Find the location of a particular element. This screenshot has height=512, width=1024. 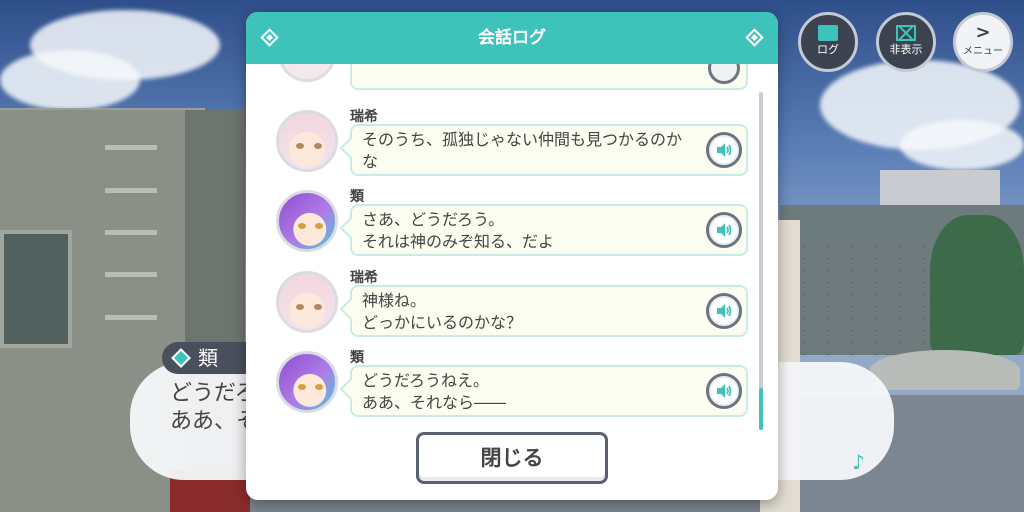

message-bubble: 神様ね。 どっかにいるのかな？ is located at coordinates (549, 311).